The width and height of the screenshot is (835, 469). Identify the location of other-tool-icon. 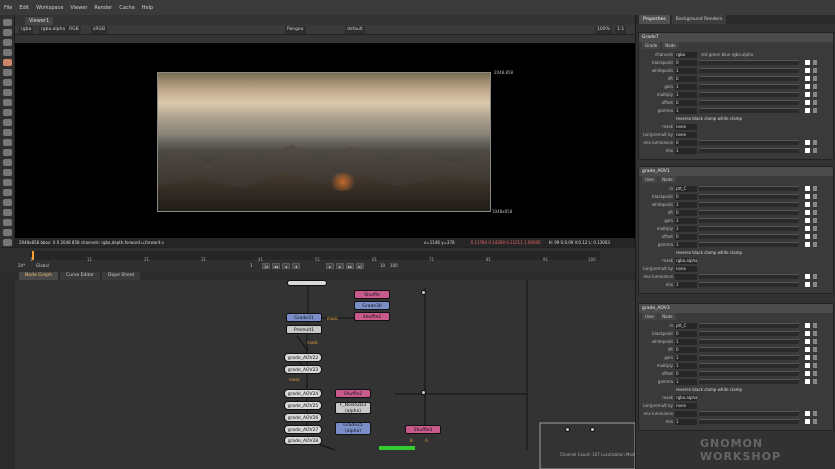
(7, 152).